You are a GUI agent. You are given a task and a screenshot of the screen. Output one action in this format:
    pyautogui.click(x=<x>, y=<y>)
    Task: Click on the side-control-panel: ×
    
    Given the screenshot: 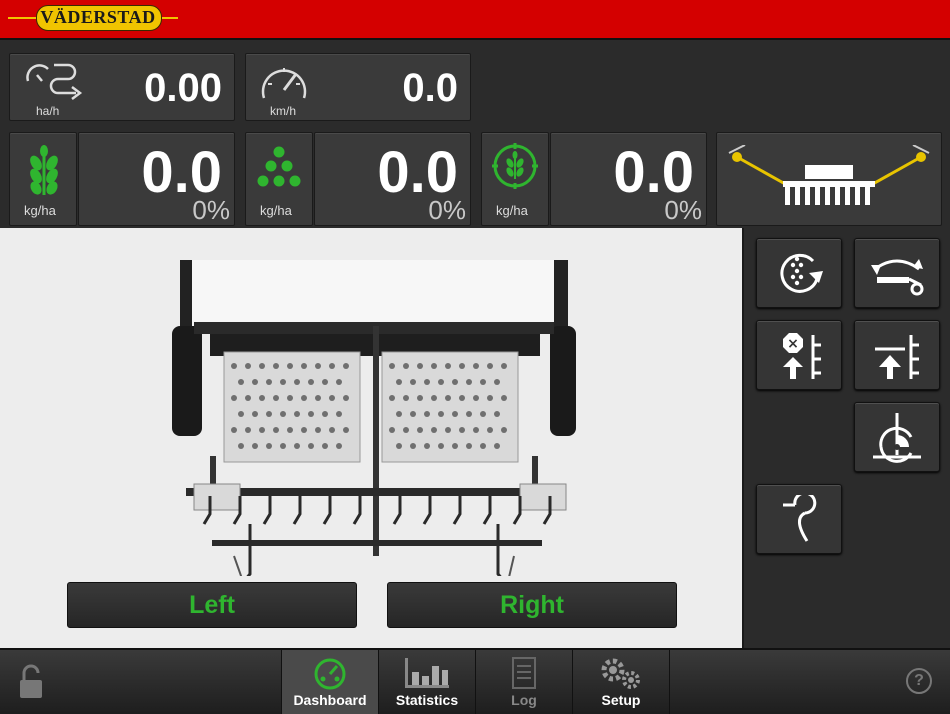 What is the action you would take?
    pyautogui.click(x=846, y=438)
    